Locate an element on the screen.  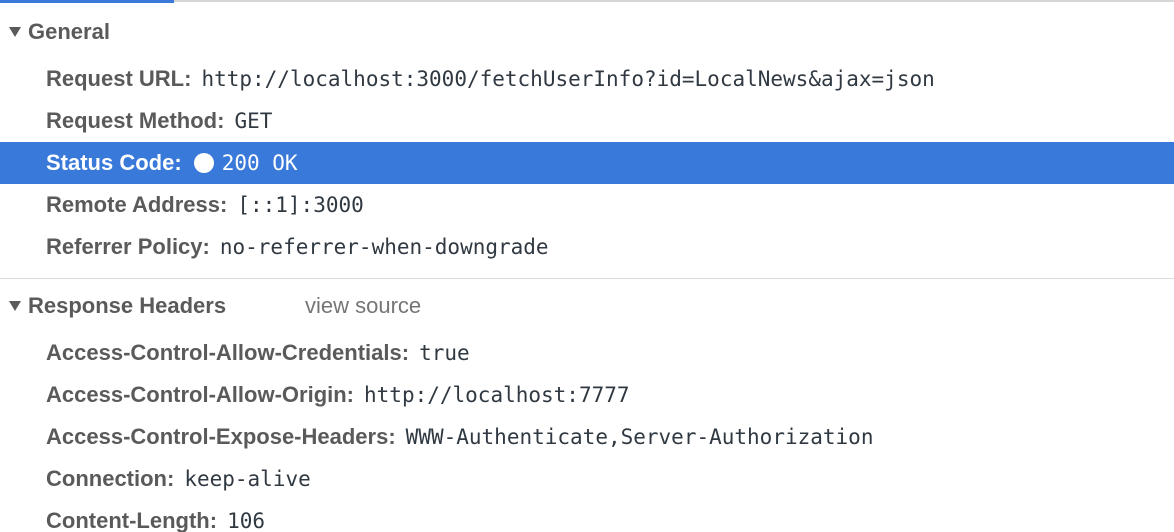
section-title: Response Headers is located at coordinates (127, 305).